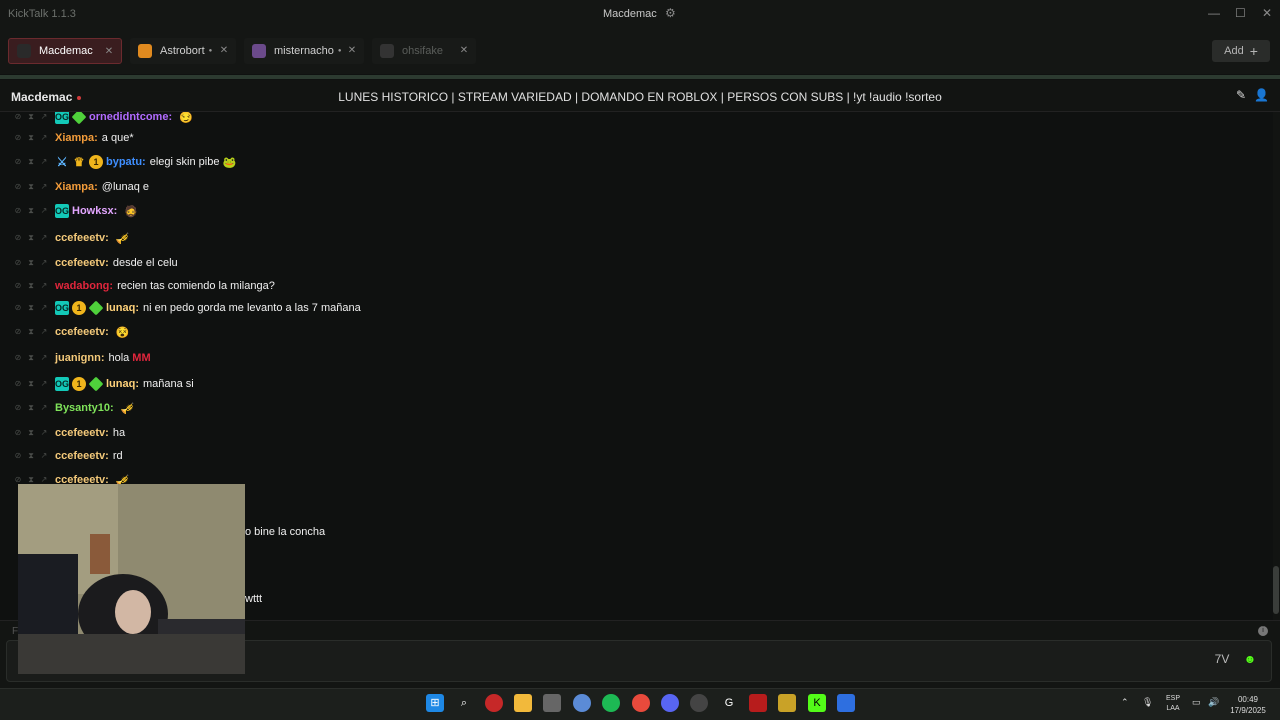  Describe the element at coordinates (97, 384) in the screenshot. I see `chat-message: ⊘ ⧗ ↗ OG 1 lunaq: mañana si` at that location.